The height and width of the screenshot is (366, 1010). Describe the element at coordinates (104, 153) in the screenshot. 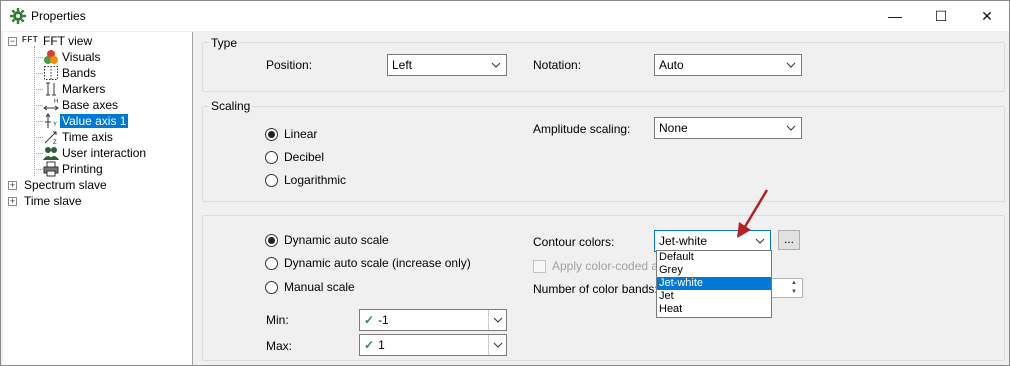

I see `tree-item-user-interaction: User interaction` at that location.